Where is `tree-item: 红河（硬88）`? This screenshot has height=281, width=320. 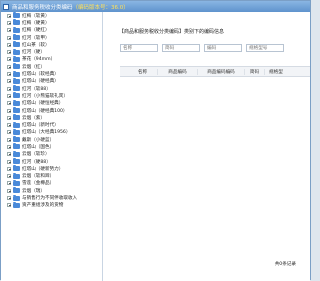 tree-item: 红河（硬88） is located at coordinates (51, 161).